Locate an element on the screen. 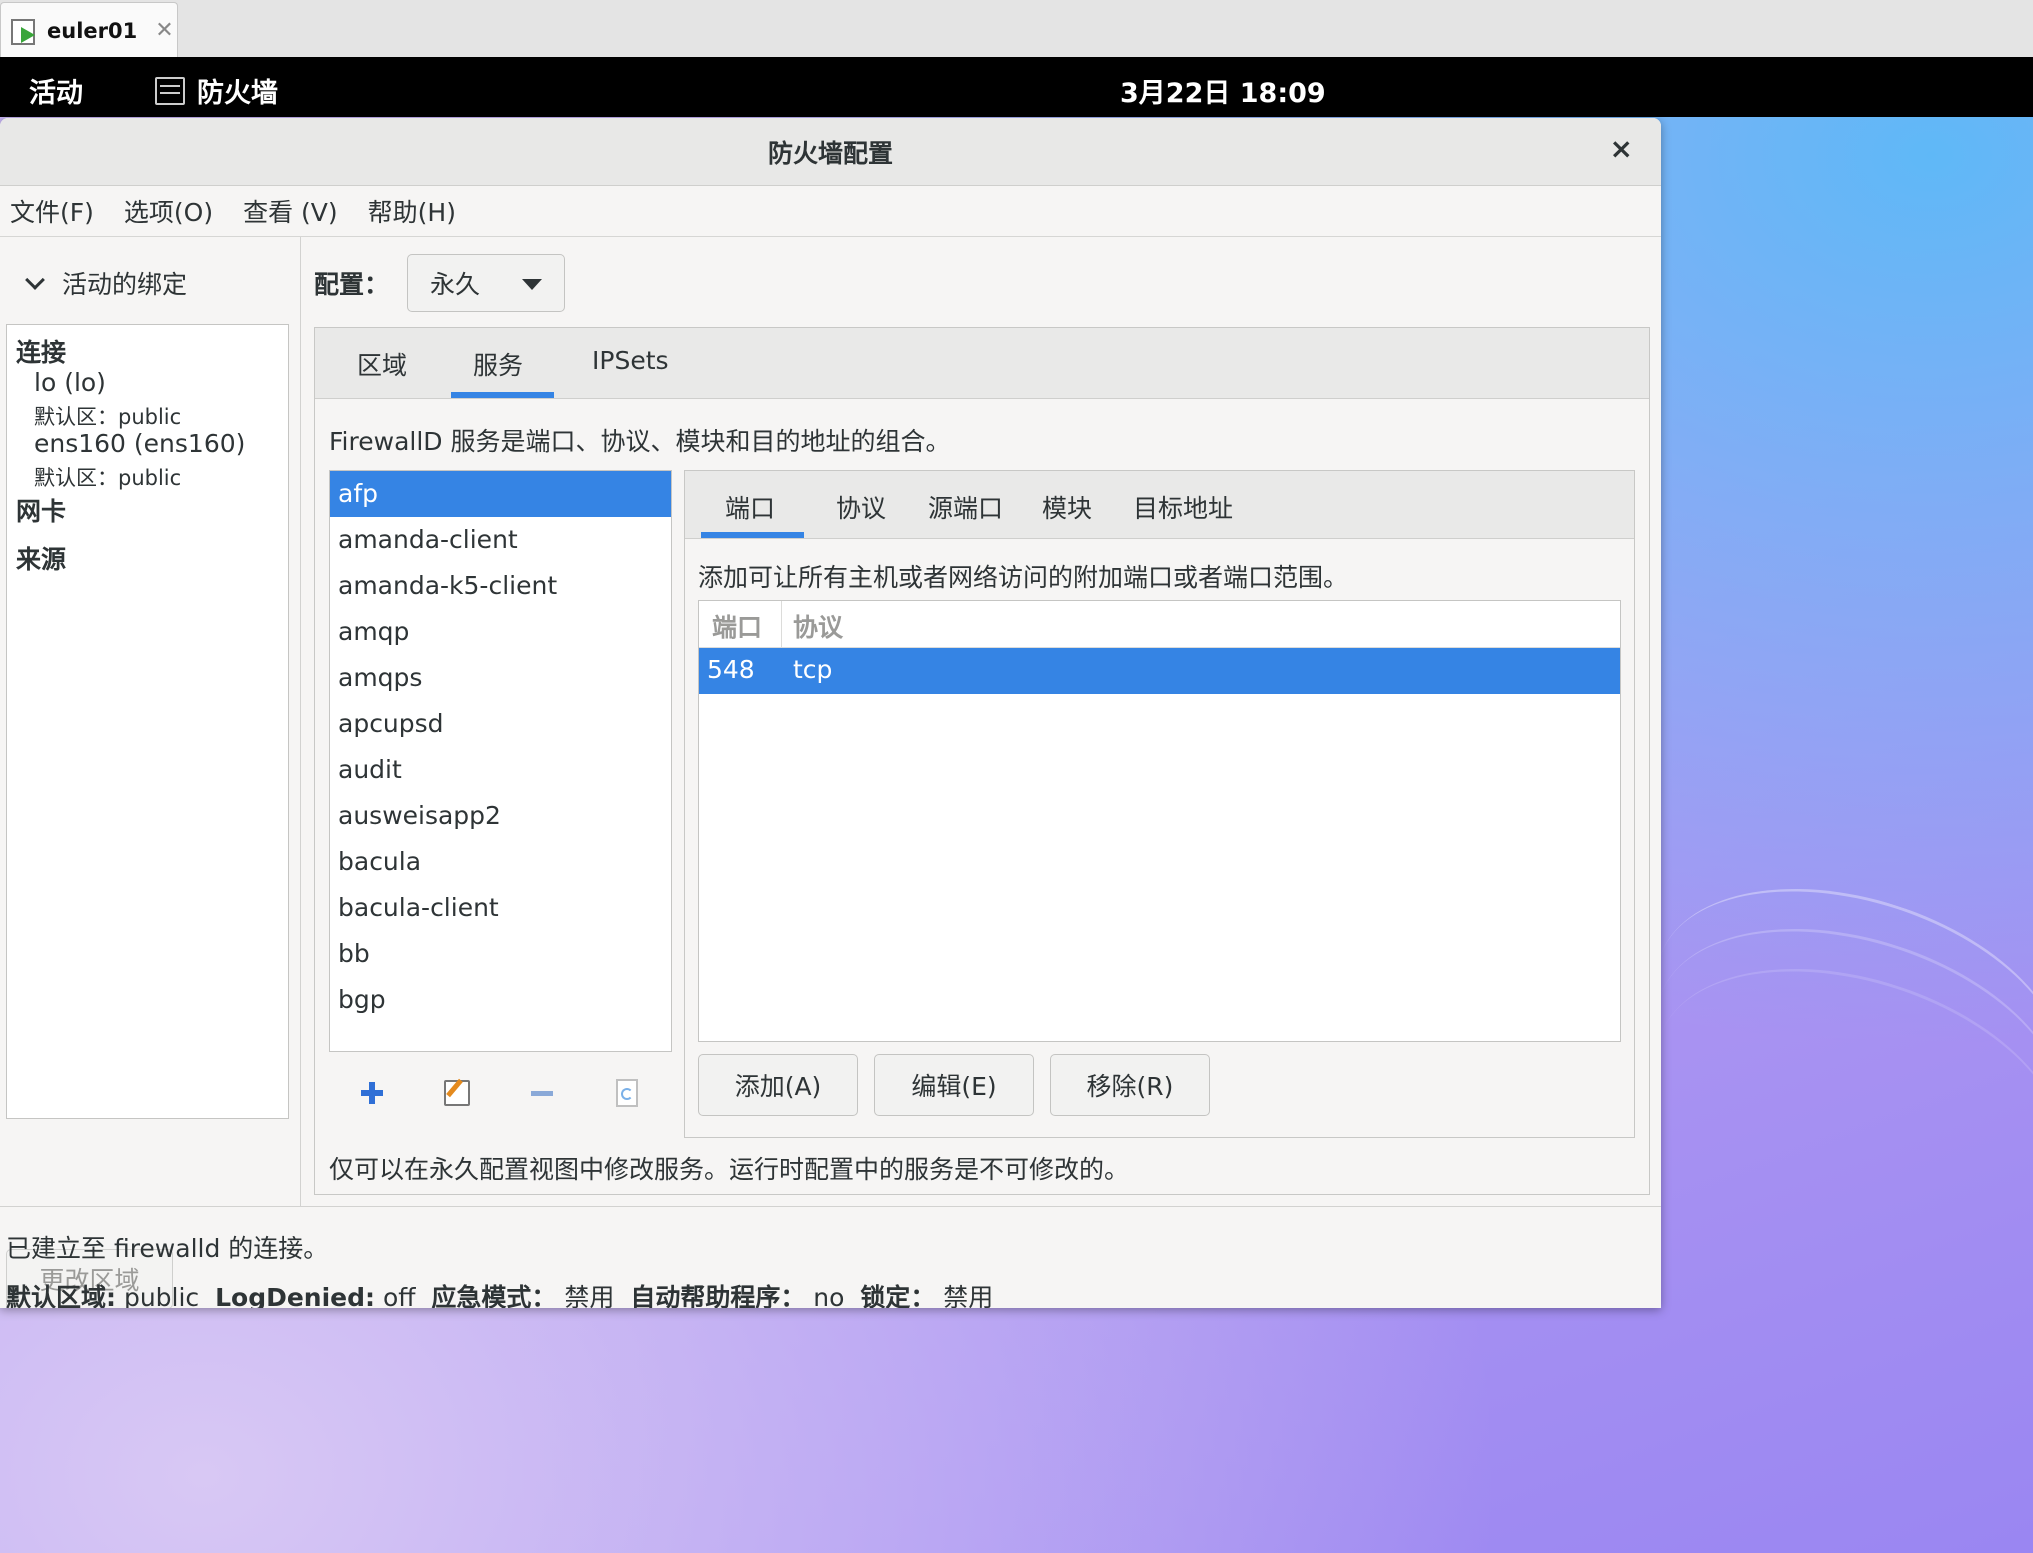 This screenshot has width=2033, height=1553. service-toolbar is located at coordinates (499, 1093).